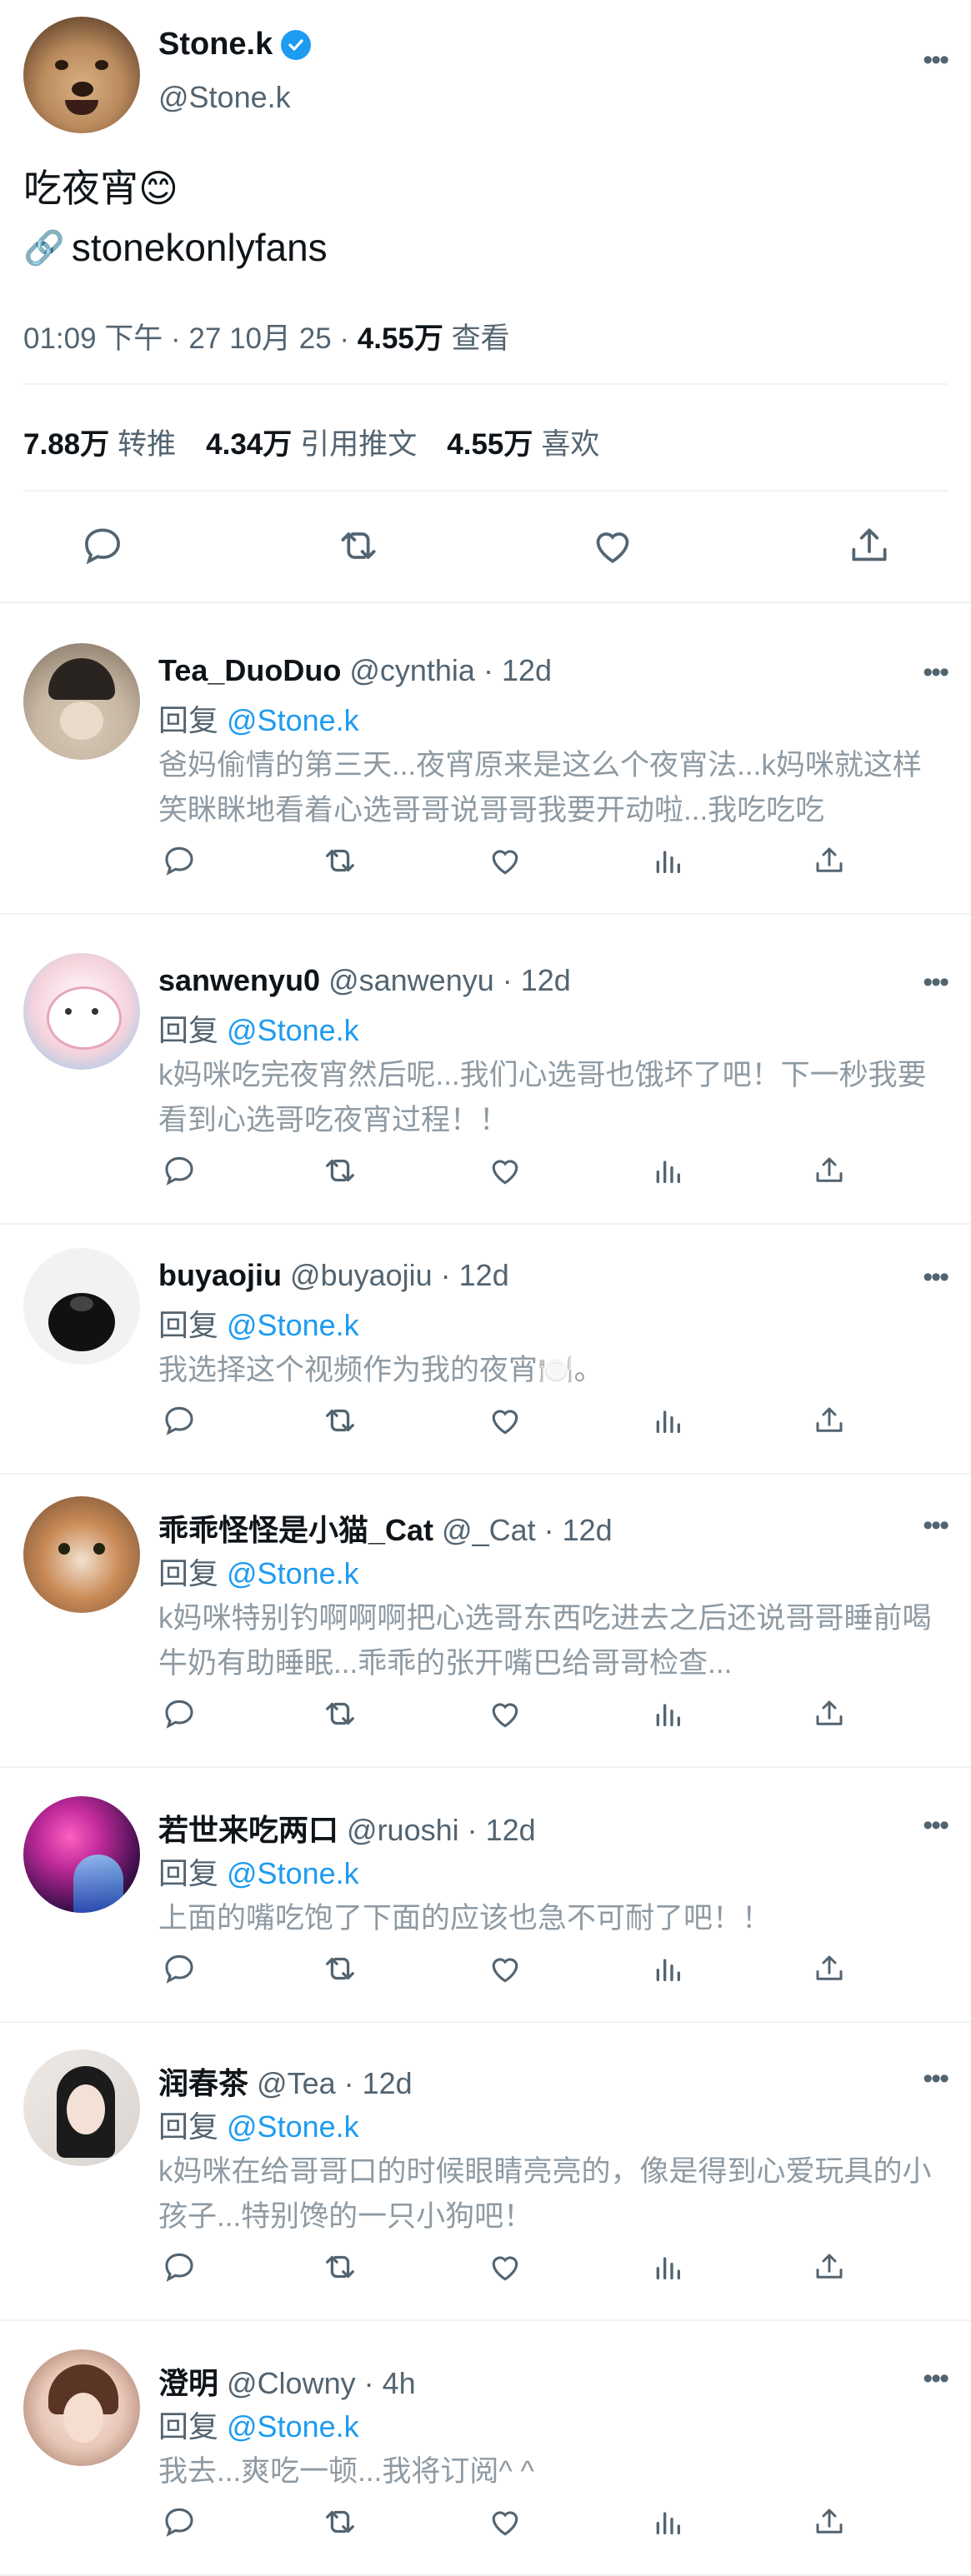 The height and width of the screenshot is (2576, 971). Describe the element at coordinates (295, 1530) in the screenshot. I see `reply-display-name: 乖乖怪怪是小猫_Cat` at that location.